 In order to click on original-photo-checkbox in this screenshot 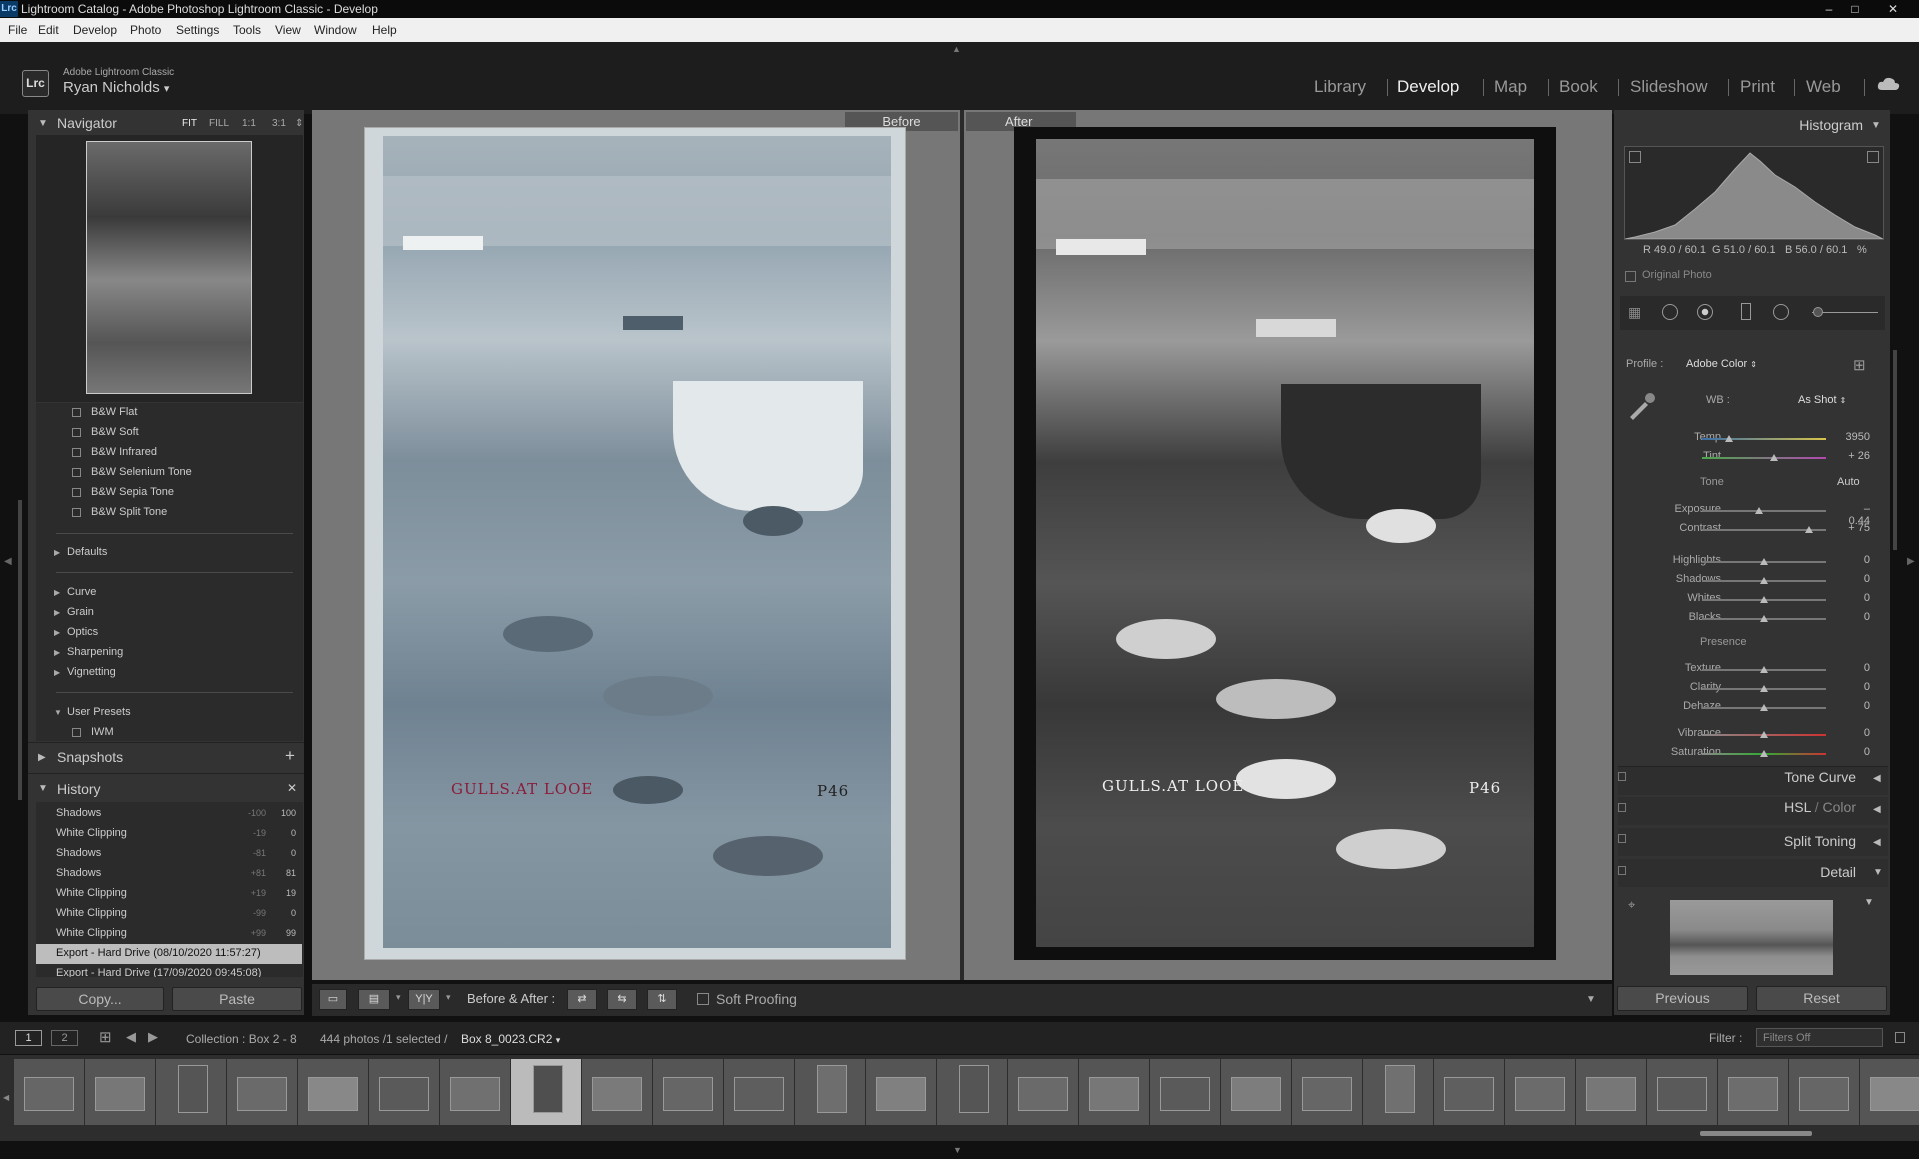, I will do `click(1630, 276)`.